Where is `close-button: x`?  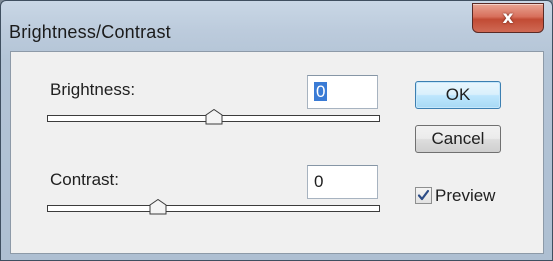 close-button: x is located at coordinates (508, 18).